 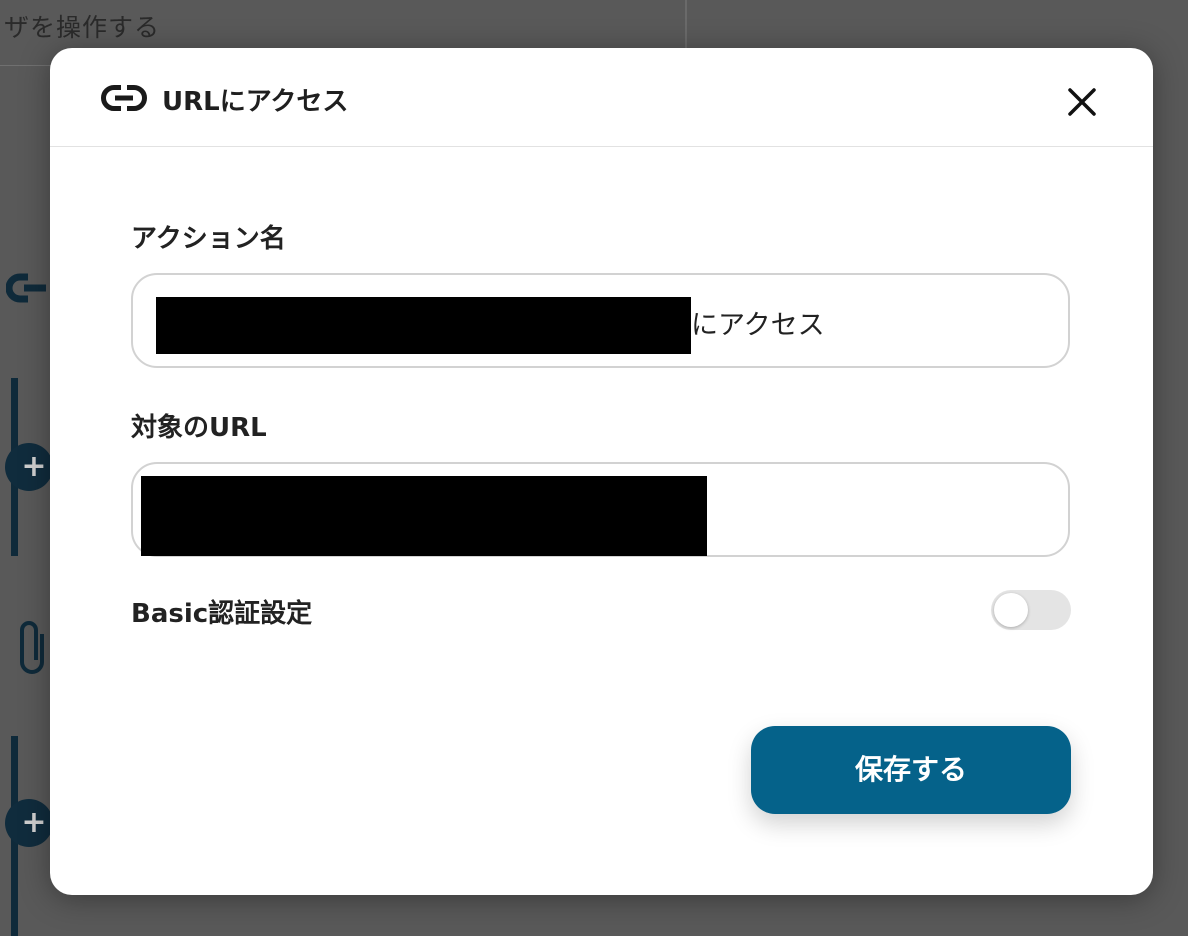 I want to click on basic-auth-toggle, so click(x=1031, y=610).